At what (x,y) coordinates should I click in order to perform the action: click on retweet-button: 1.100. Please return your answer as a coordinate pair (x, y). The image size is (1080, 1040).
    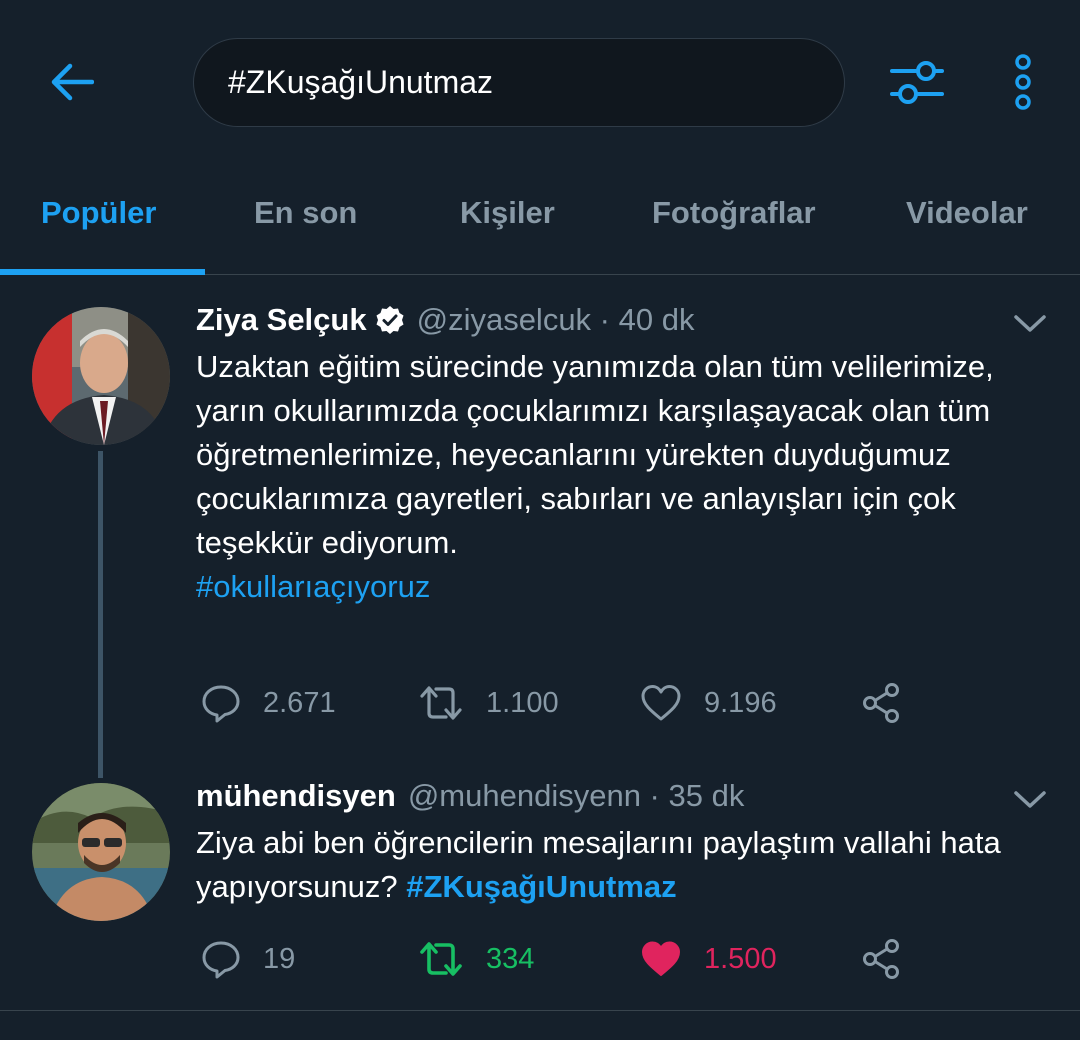
    Looking at the image, I should click on (488, 703).